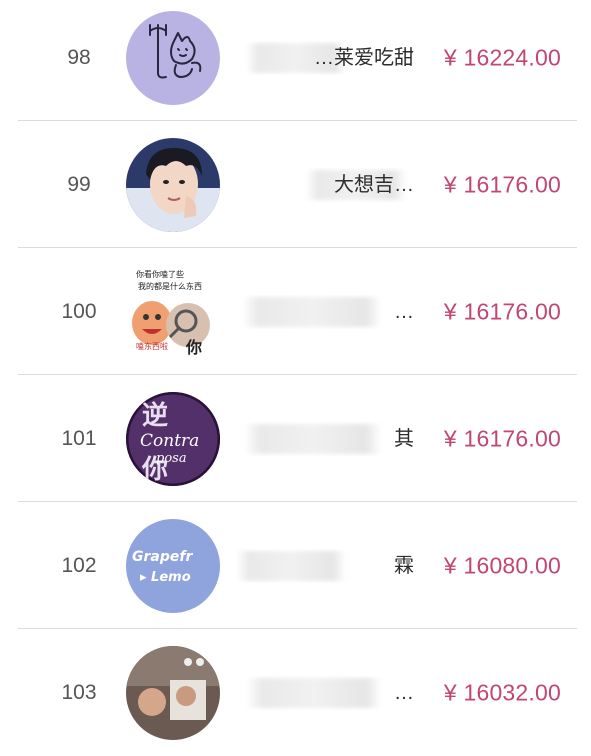 This screenshot has width=591, height=756. Describe the element at coordinates (193, 347) in the screenshot. I see `sticker-caption-3: 你` at that location.